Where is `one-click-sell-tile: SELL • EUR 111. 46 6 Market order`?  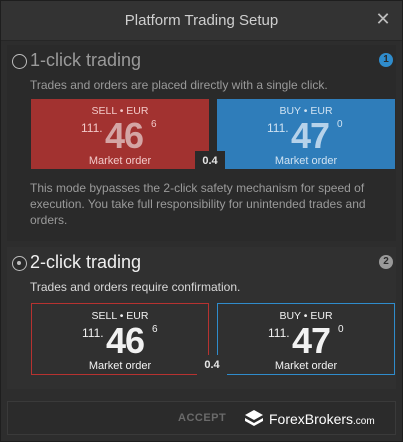 one-click-sell-tile: SELL • EUR 111. 46 6 Market order is located at coordinates (120, 134).